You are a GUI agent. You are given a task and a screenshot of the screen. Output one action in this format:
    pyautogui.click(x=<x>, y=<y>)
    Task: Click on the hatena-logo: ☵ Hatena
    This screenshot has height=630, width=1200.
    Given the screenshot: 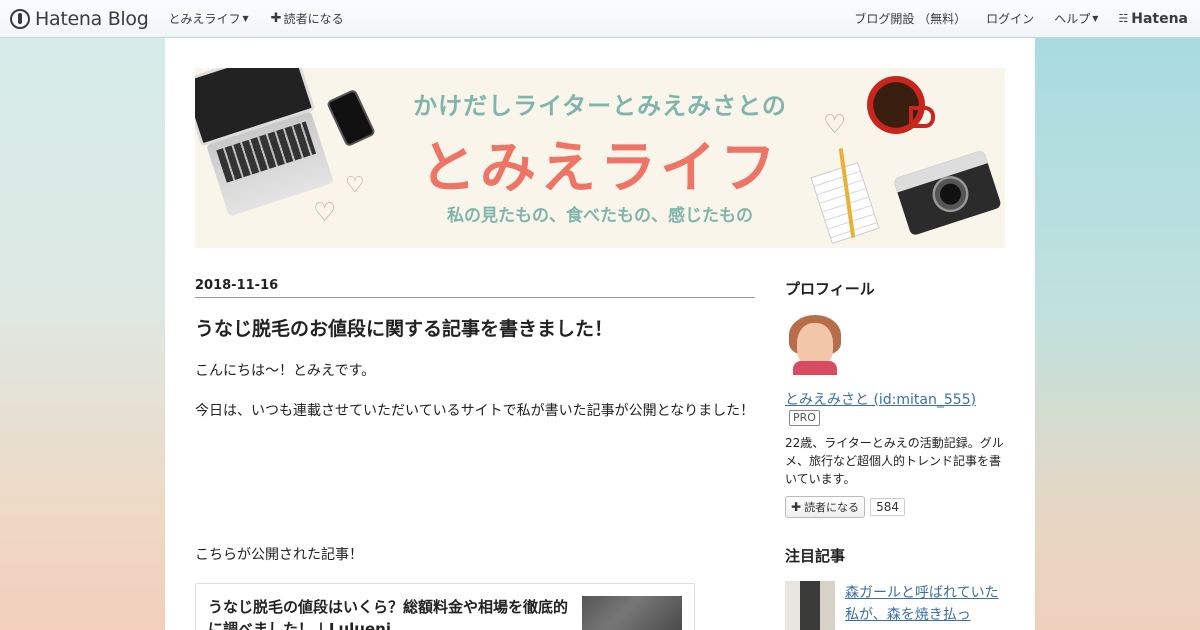 What is the action you would take?
    pyautogui.click(x=1153, y=19)
    